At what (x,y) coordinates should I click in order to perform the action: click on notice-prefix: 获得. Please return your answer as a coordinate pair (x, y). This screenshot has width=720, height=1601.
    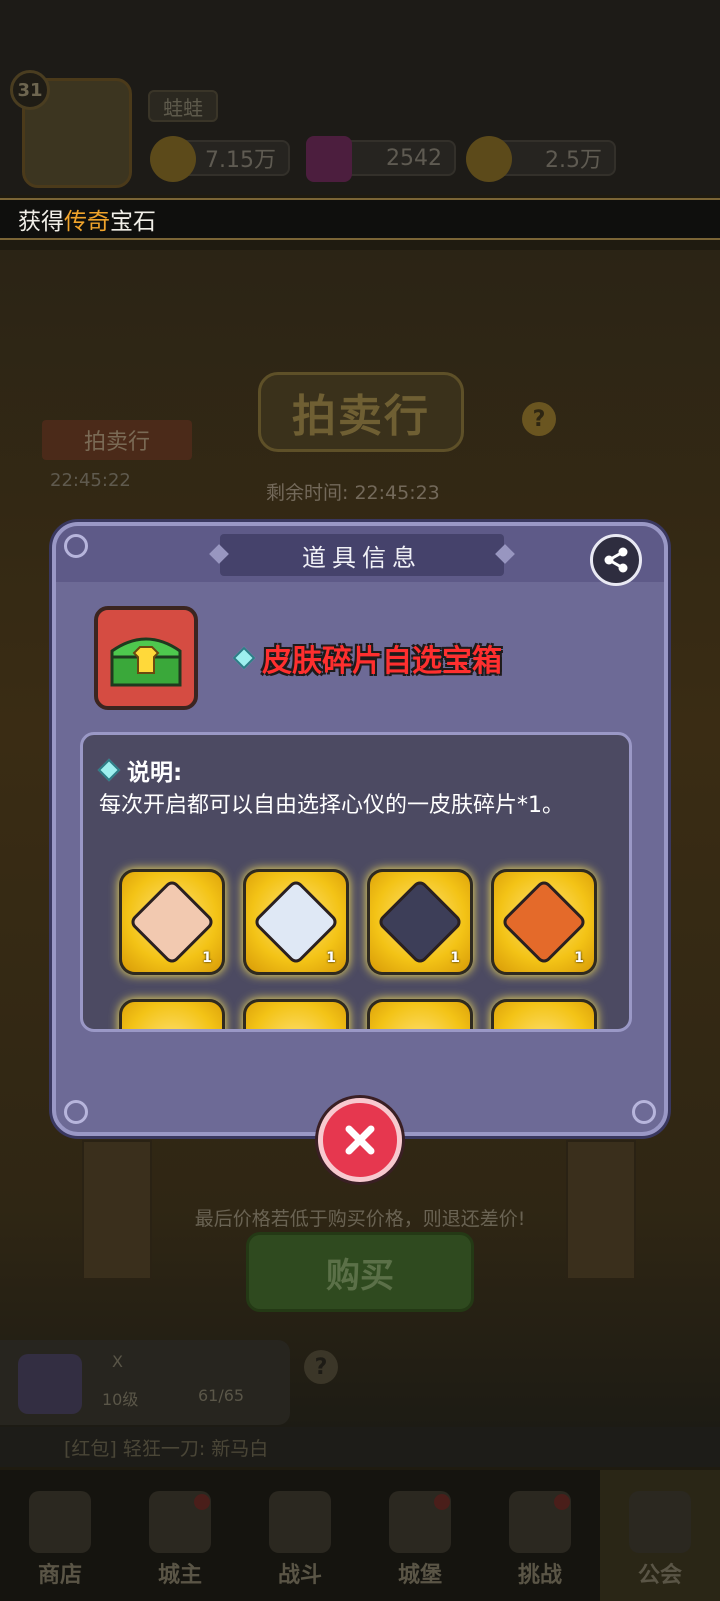
    Looking at the image, I should click on (41, 222).